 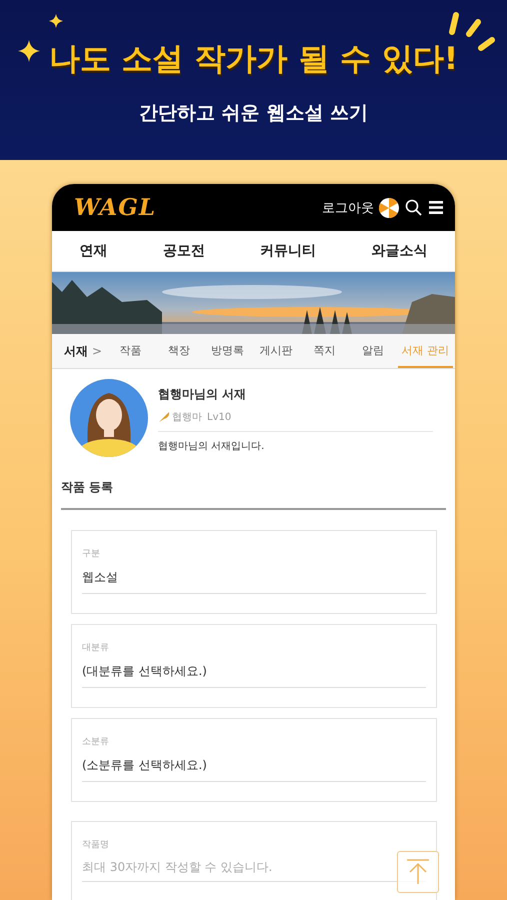 I want to click on logo: WAGL, so click(x=198, y=207).